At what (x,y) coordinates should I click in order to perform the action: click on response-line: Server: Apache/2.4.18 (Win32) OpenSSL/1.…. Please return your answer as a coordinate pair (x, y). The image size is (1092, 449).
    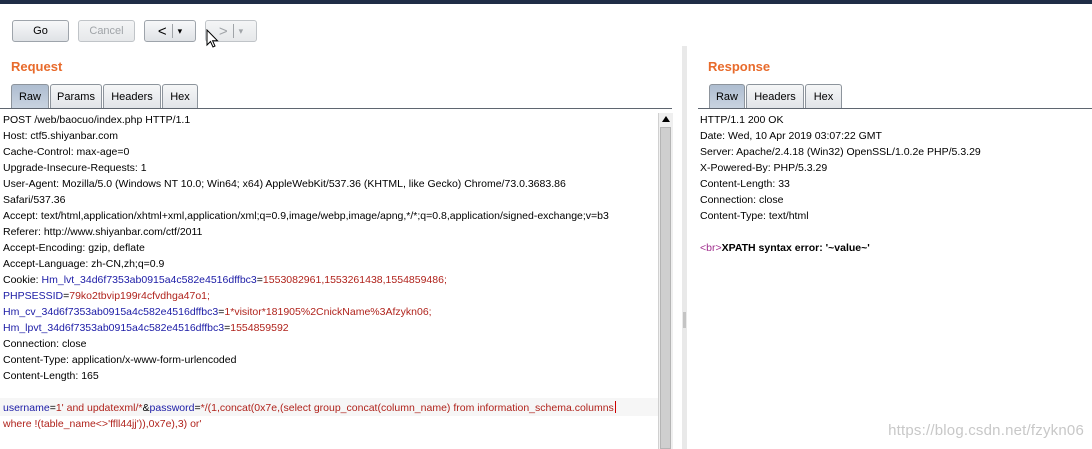
    Looking at the image, I should click on (840, 152).